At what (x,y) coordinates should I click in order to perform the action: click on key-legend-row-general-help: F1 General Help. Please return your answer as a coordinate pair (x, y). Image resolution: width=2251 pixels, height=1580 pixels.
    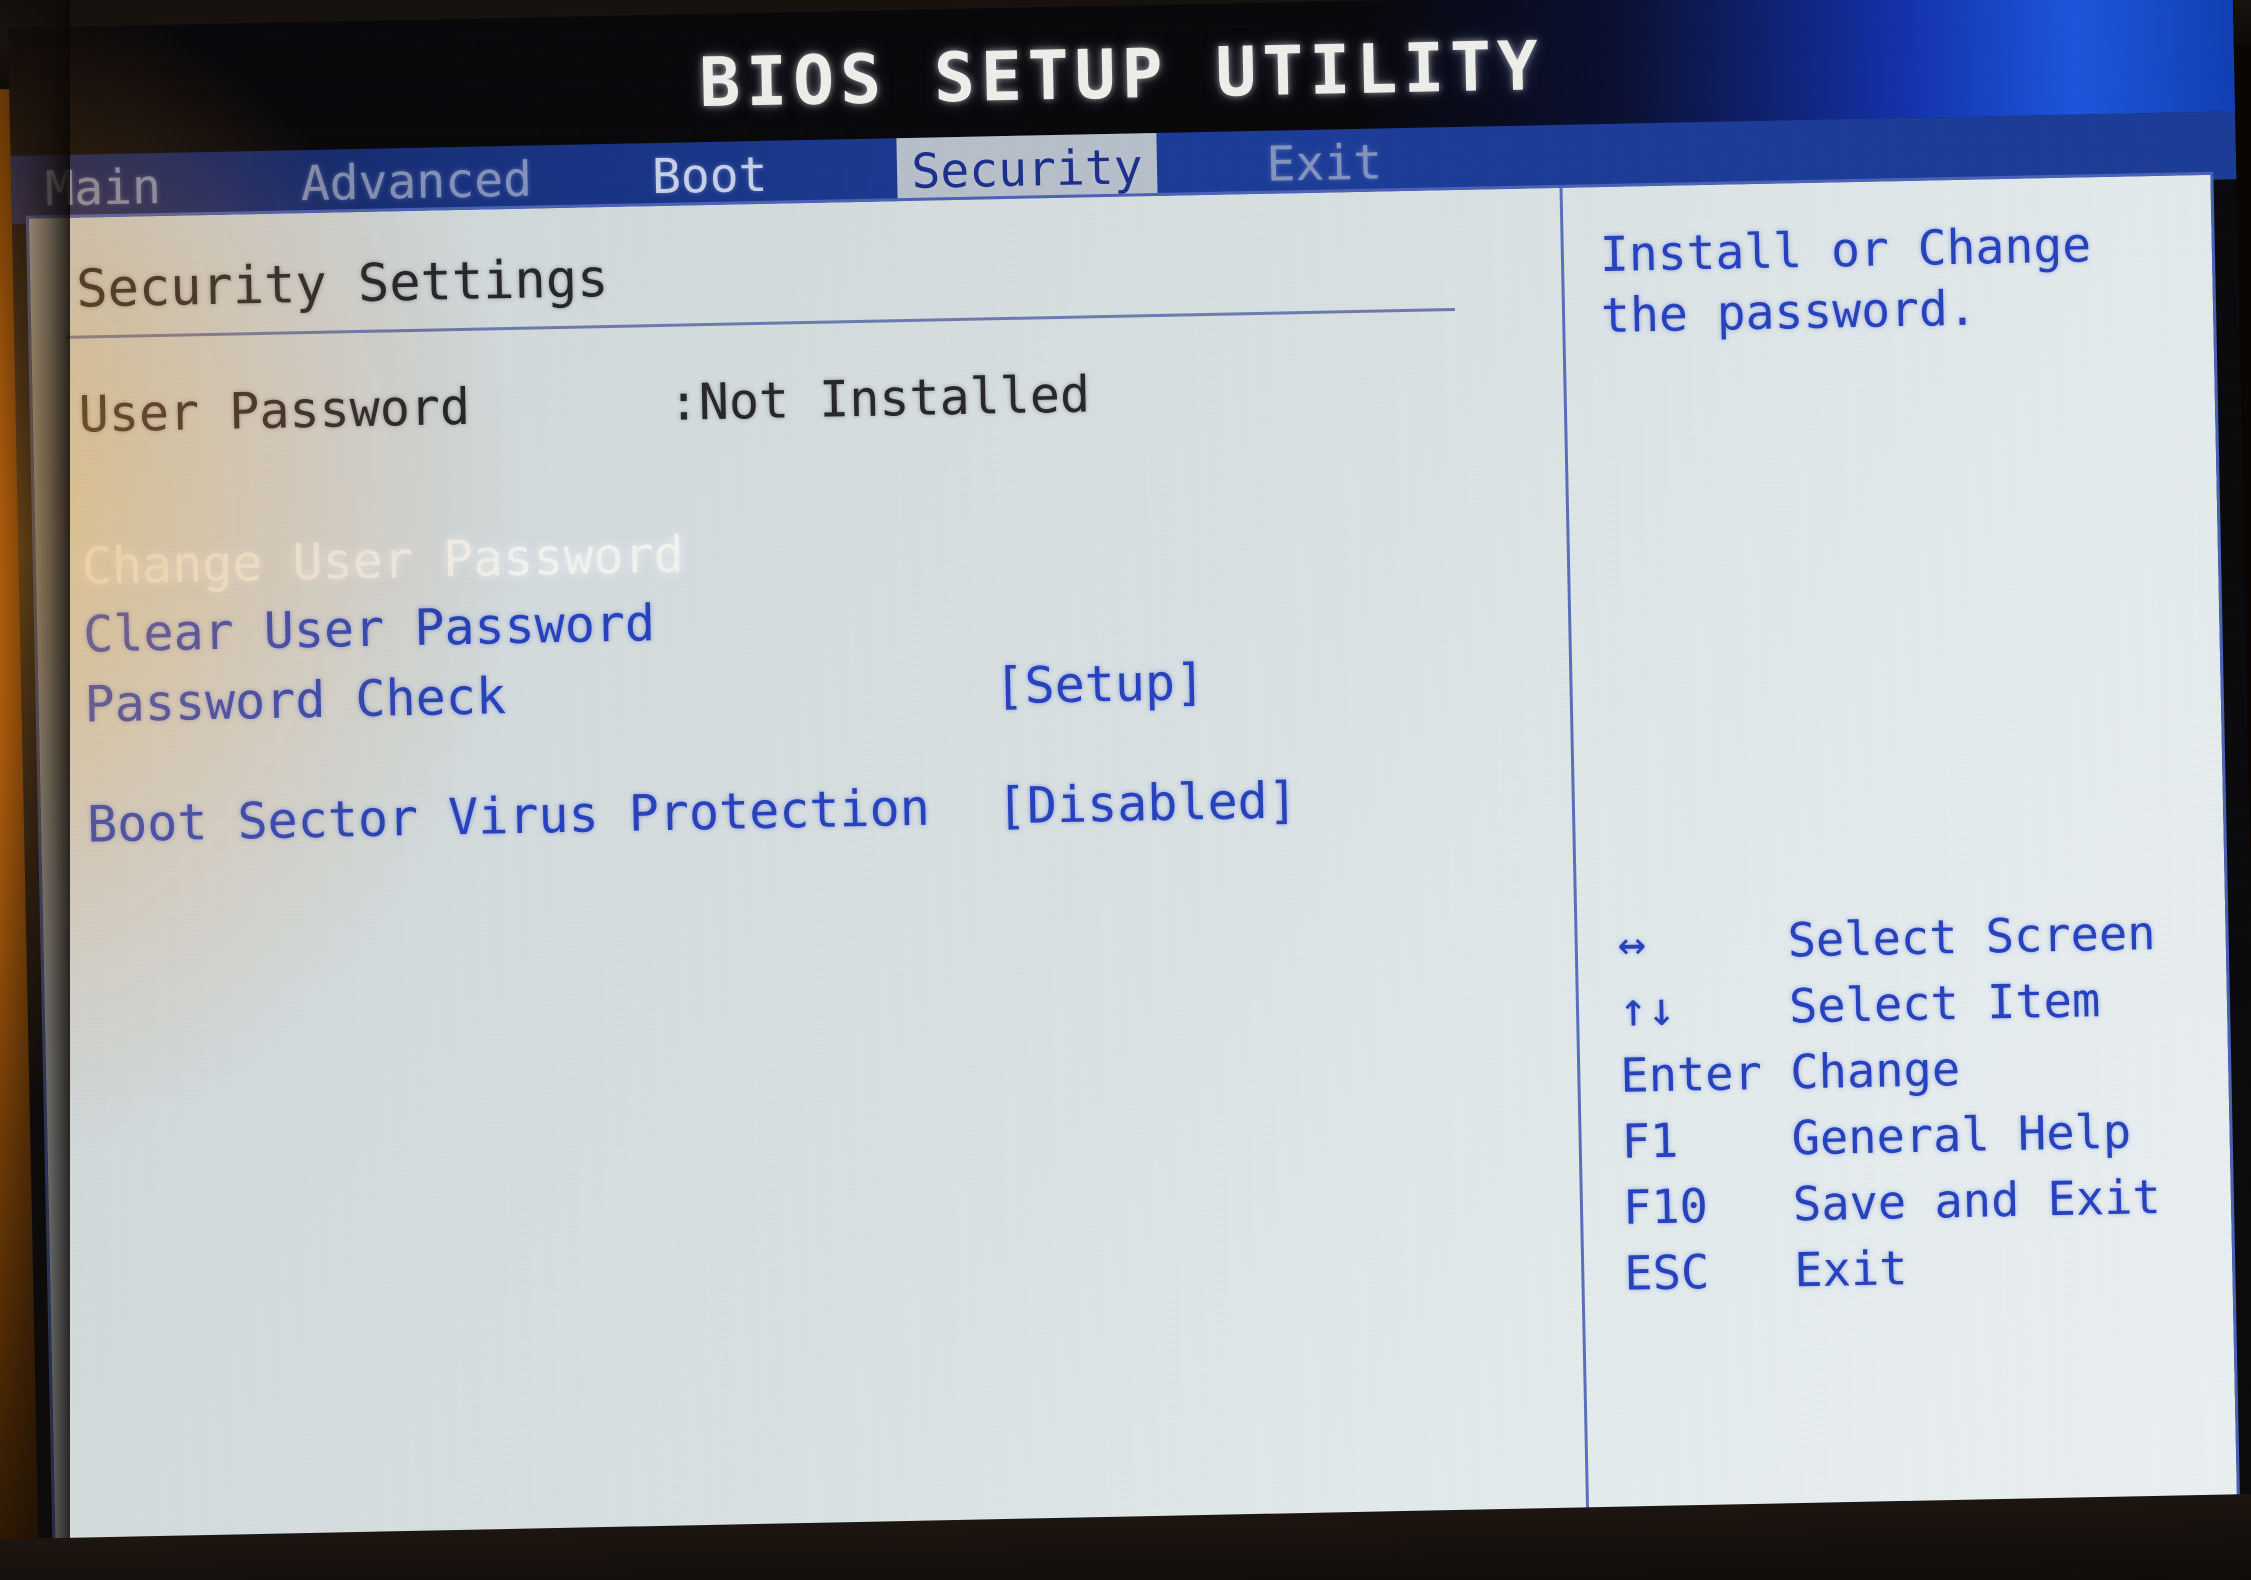
    Looking at the image, I should click on (1921, 1142).